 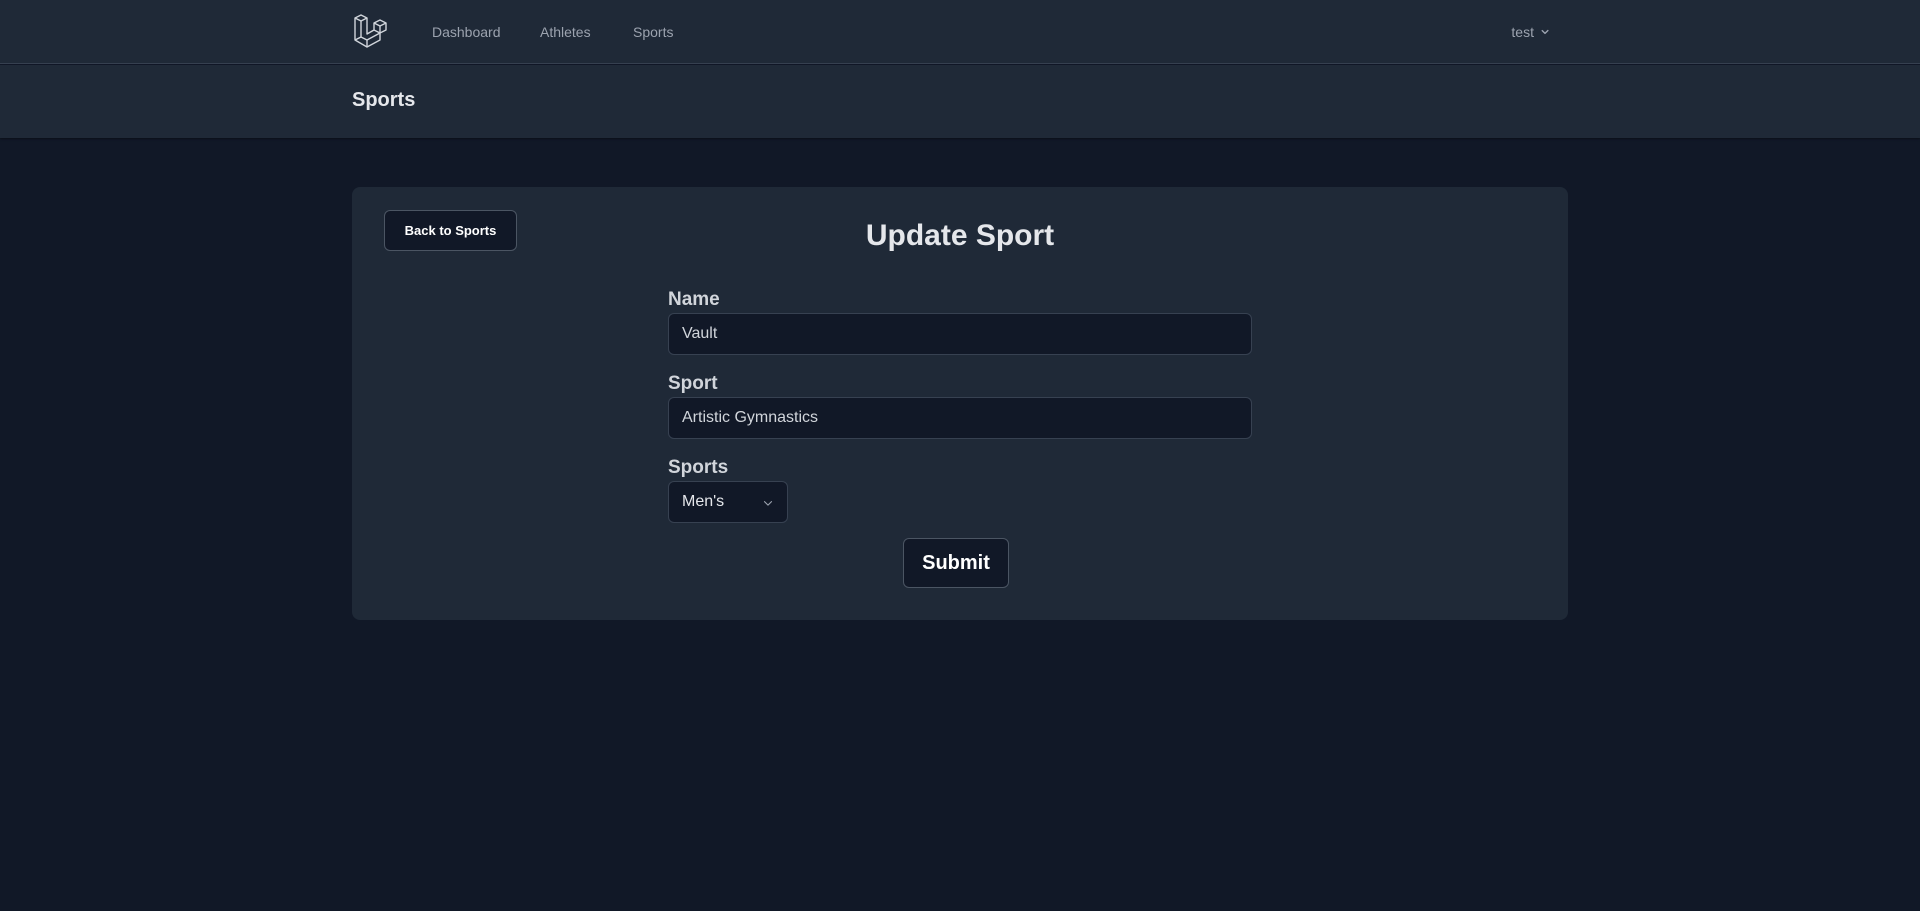 What do you see at coordinates (960, 235) in the screenshot?
I see `form-title: Update Sport` at bounding box center [960, 235].